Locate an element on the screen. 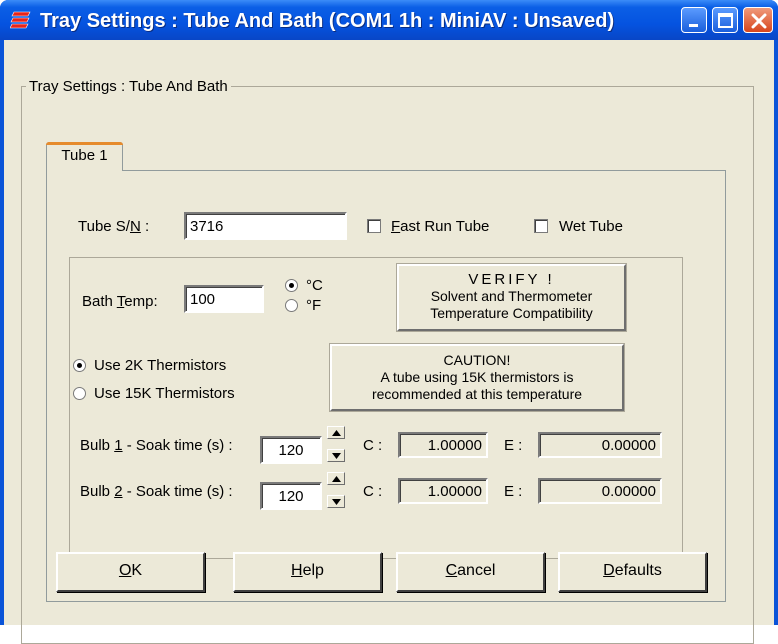  bulb-2-soak-input is located at coordinates (291, 496).